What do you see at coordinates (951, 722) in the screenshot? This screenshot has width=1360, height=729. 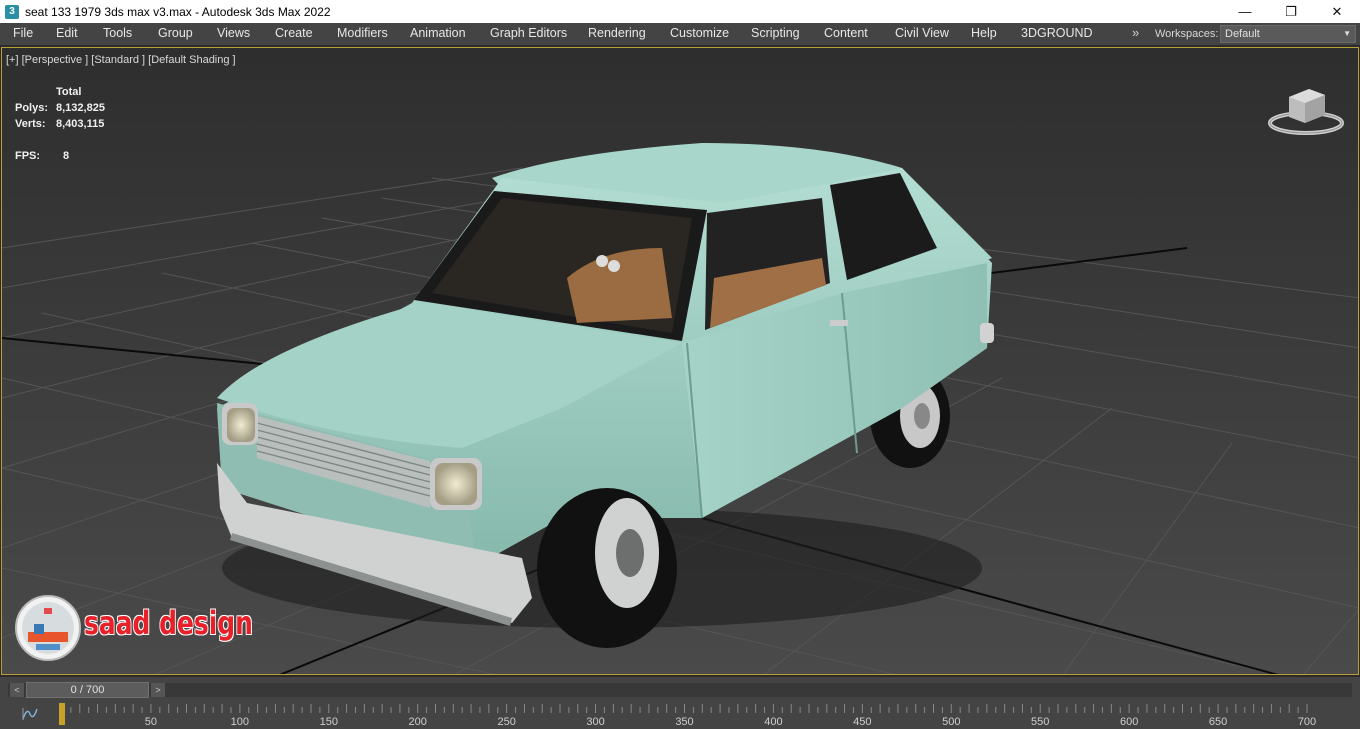 I see `timeline-tick-label: 500` at bounding box center [951, 722].